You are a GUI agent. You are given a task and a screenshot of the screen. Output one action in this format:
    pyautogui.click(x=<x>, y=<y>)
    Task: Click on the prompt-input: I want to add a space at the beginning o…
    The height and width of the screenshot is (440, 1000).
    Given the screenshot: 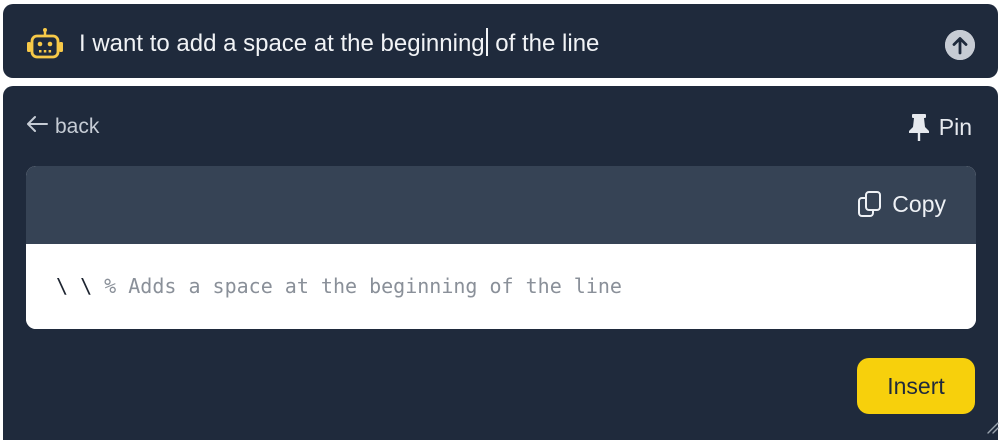 What is the action you would take?
    pyautogui.click(x=339, y=43)
    